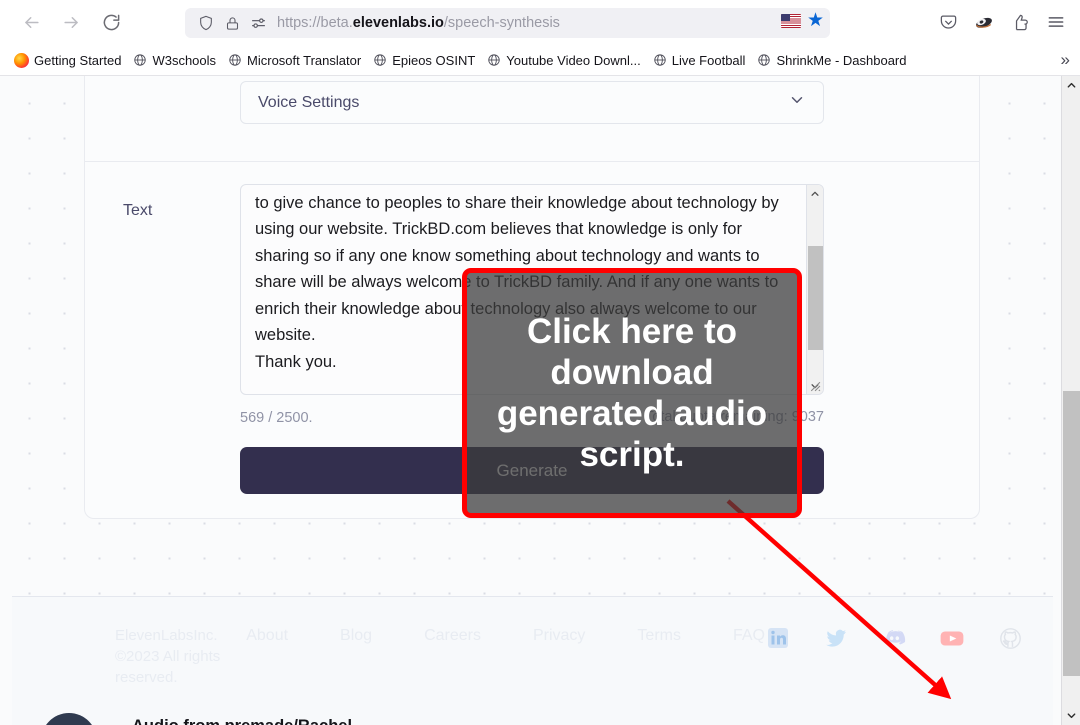  I want to click on bookmark-live-football: Live Football, so click(699, 60).